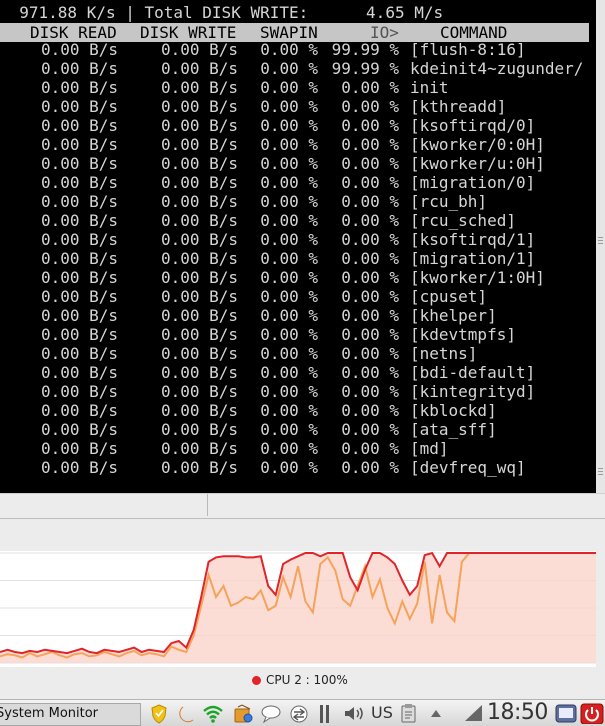  I want to click on command-value: [ksoftirqd/0], so click(473, 125).